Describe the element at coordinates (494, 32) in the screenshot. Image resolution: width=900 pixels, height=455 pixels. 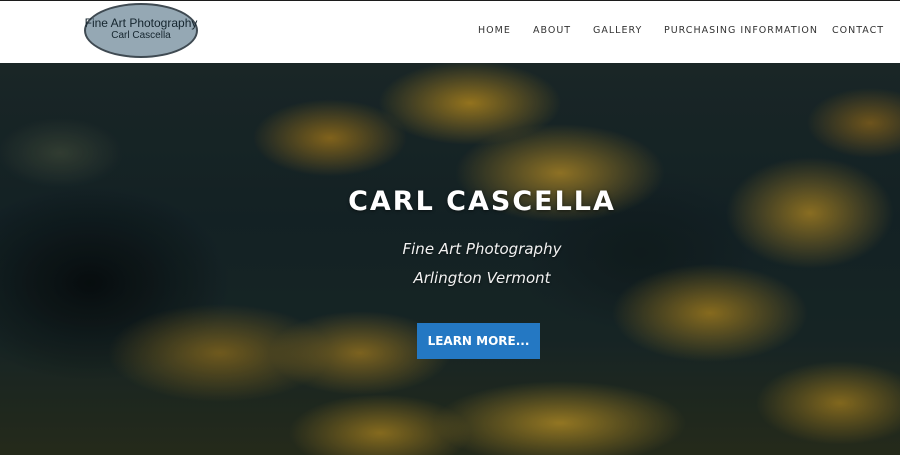
I see `nav-home: HOME` at that location.